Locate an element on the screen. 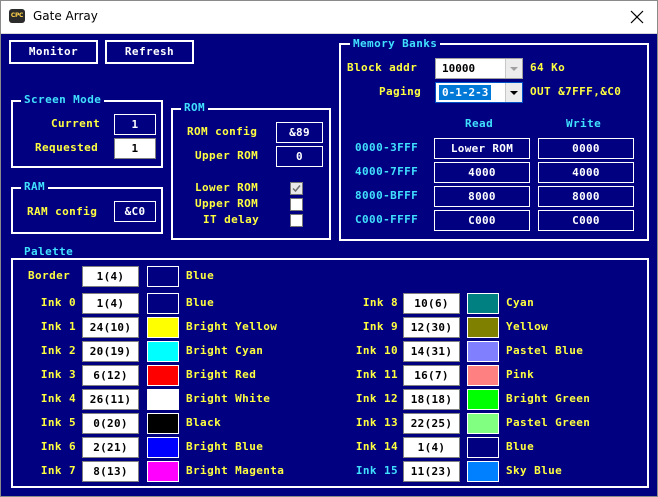  ink-value-input: 18(18) is located at coordinates (431, 399).